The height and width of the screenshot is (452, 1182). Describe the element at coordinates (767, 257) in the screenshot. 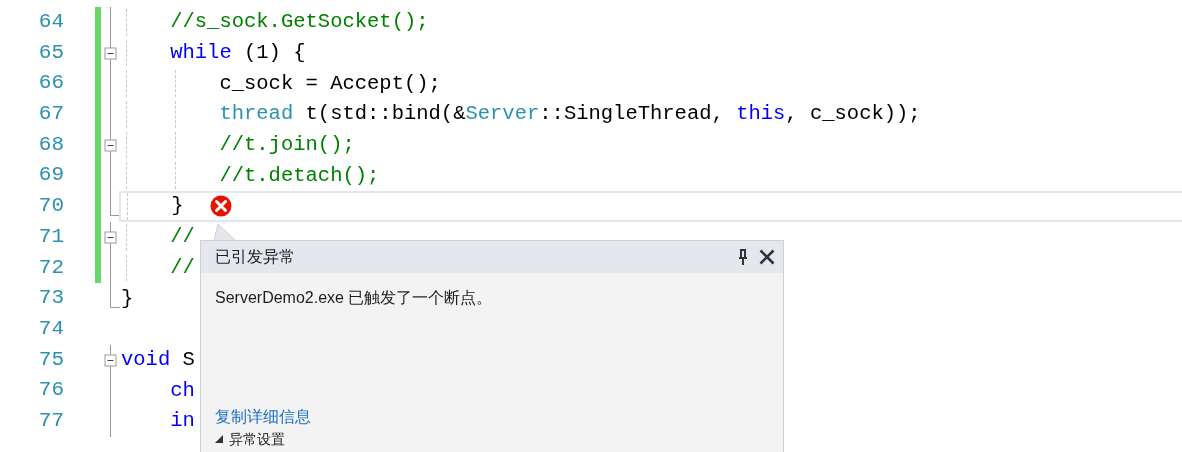

I see `close-icon` at that location.